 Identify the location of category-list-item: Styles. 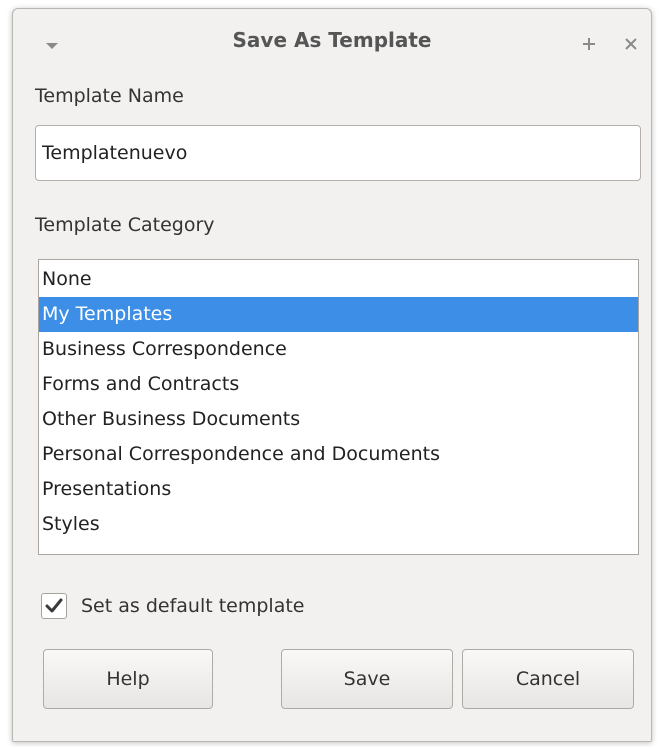
(338, 524).